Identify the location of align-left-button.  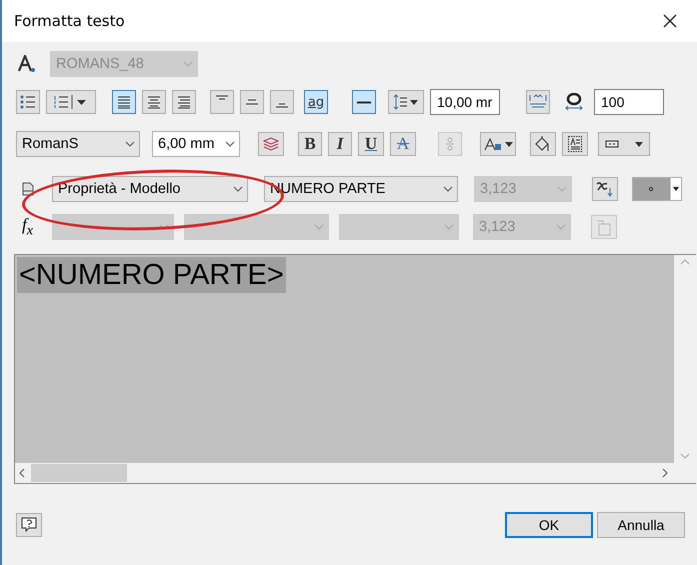
(124, 102).